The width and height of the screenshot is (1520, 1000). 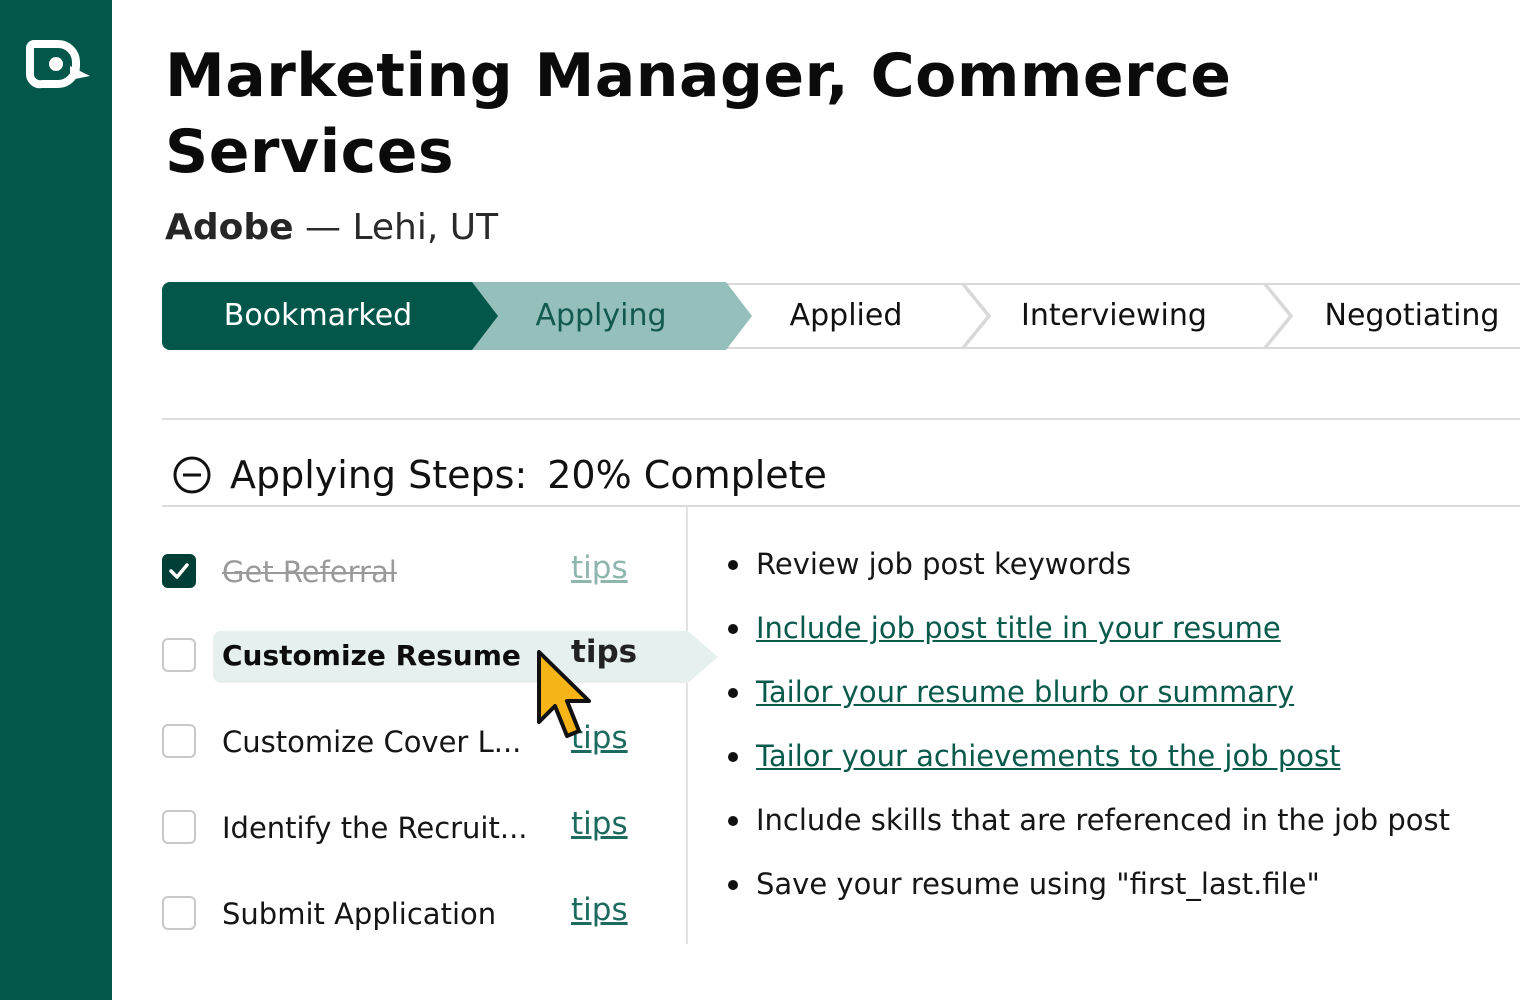 What do you see at coordinates (1405, 316) in the screenshot?
I see `stage-negotiating: Negotiating` at bounding box center [1405, 316].